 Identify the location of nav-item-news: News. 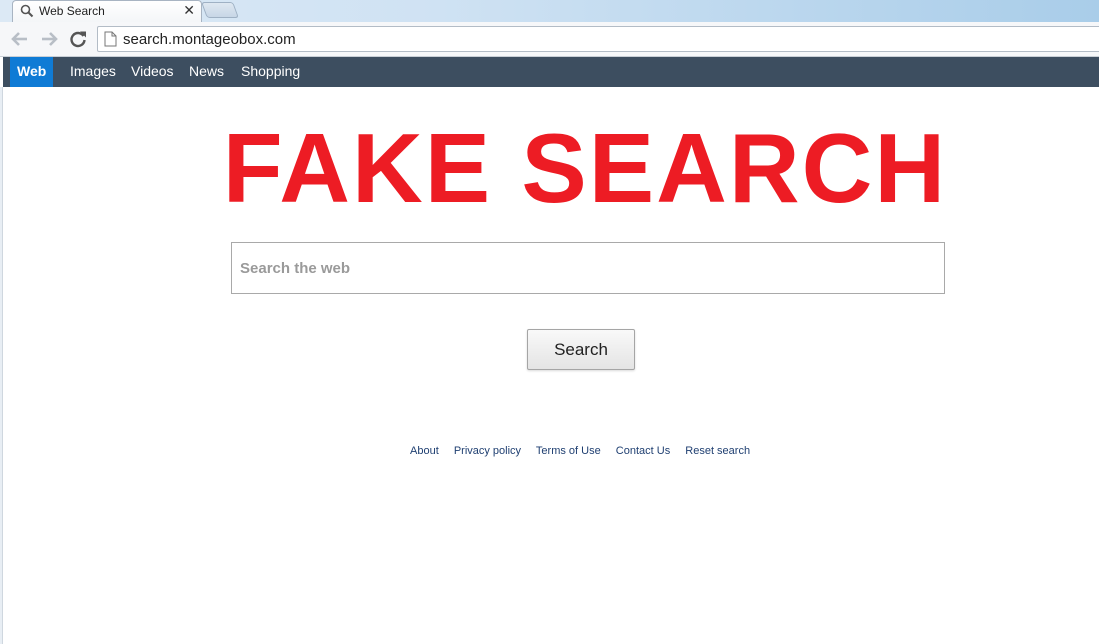
(206, 72).